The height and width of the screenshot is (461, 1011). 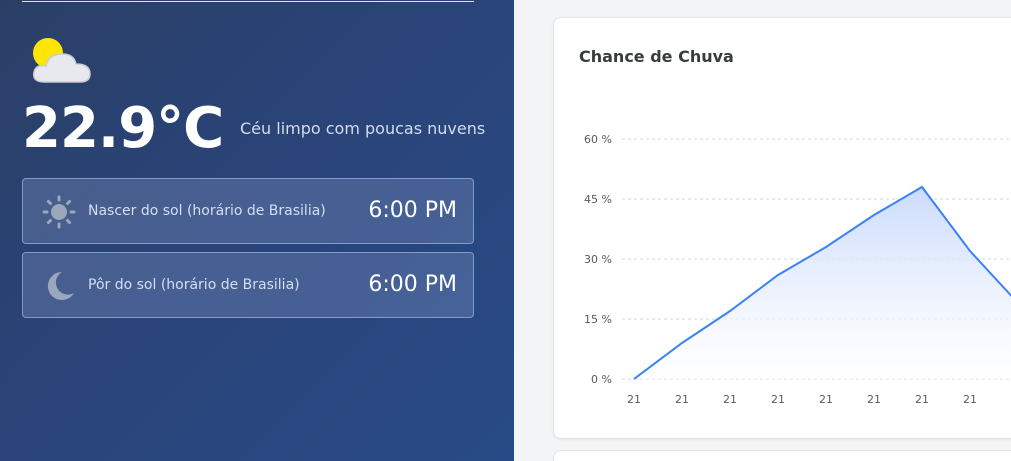 I want to click on y-tick-label: 60 %, so click(x=598, y=139).